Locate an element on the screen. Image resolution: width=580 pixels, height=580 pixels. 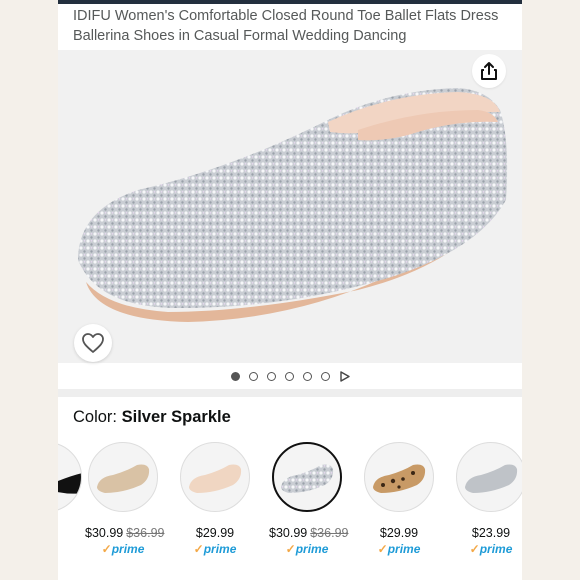
swatch-champagne: $30.99 $36.99 ✓prime is located at coordinates (125, 505).